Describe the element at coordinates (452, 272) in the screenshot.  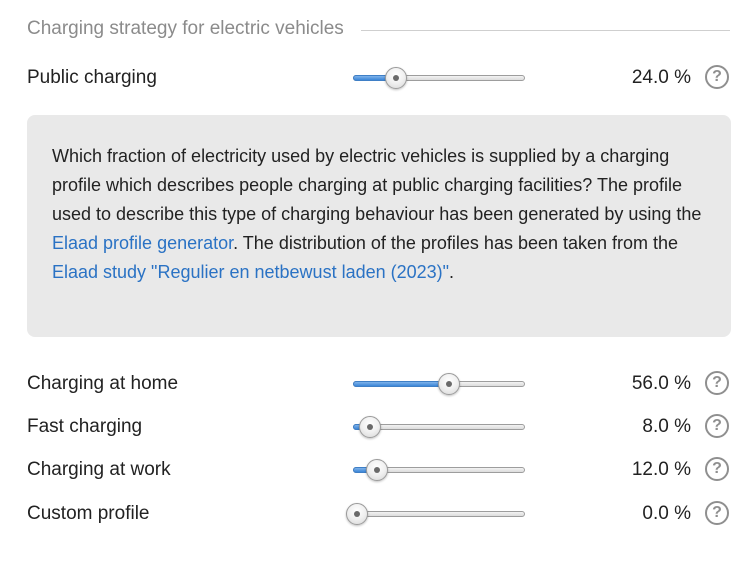
I see `info-text-3: .` at that location.